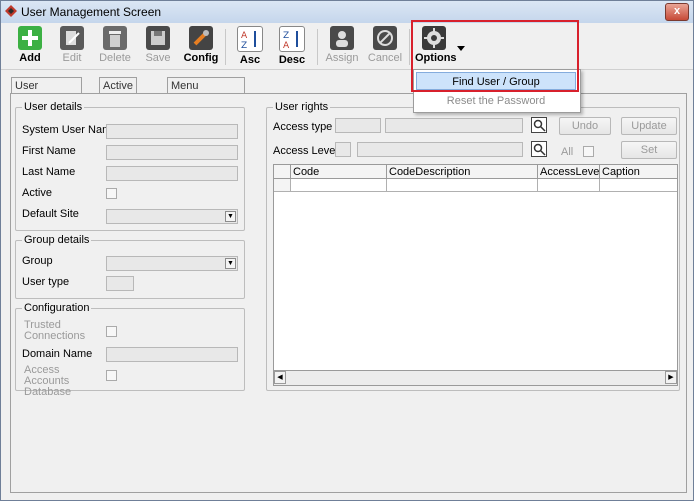  I want to click on column-header-caption: Caption, so click(638, 172).